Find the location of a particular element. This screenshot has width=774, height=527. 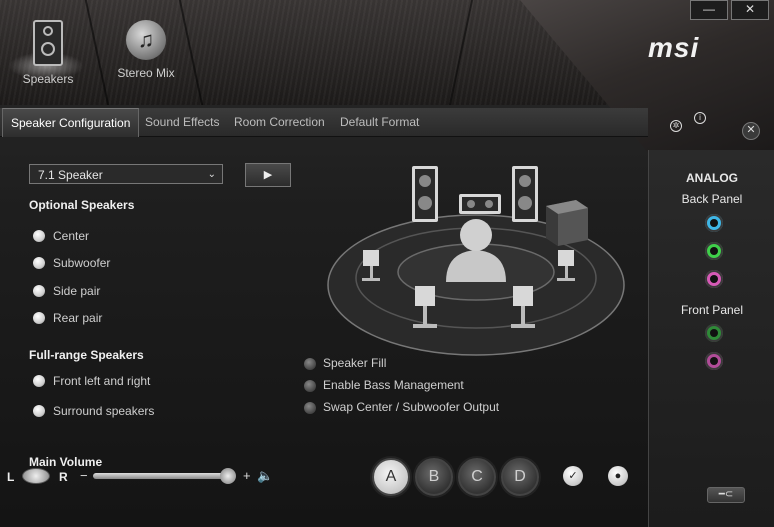

subwoofer-icon is located at coordinates (567, 223).